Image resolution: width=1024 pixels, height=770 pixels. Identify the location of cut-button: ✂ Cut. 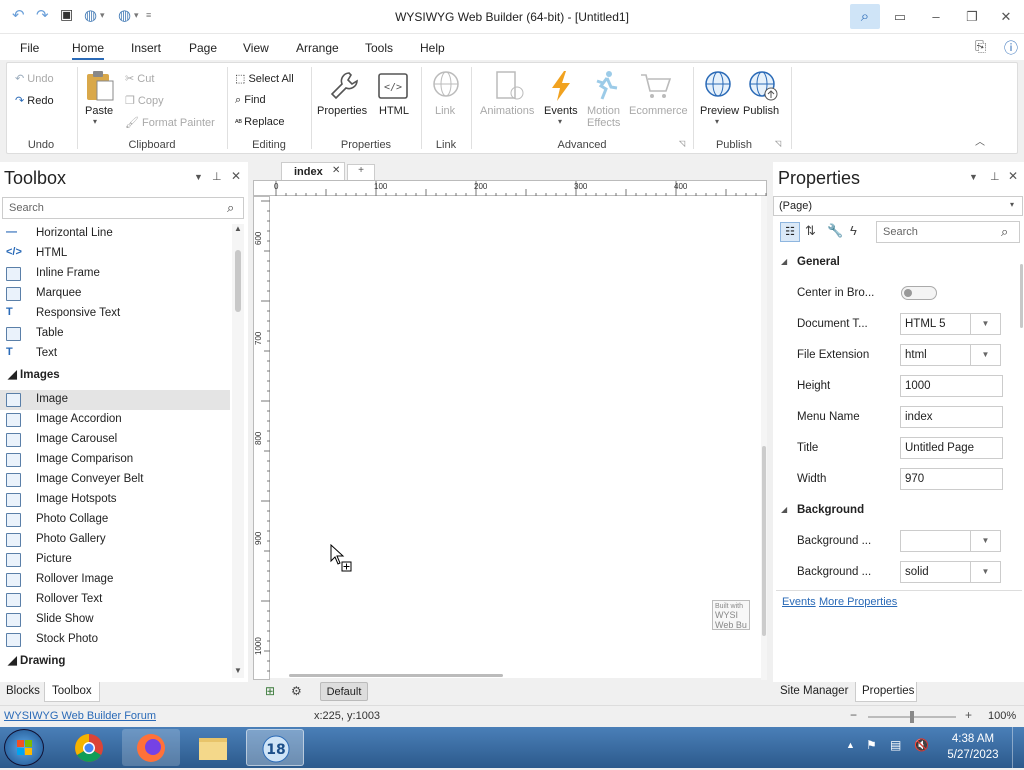
(139, 78).